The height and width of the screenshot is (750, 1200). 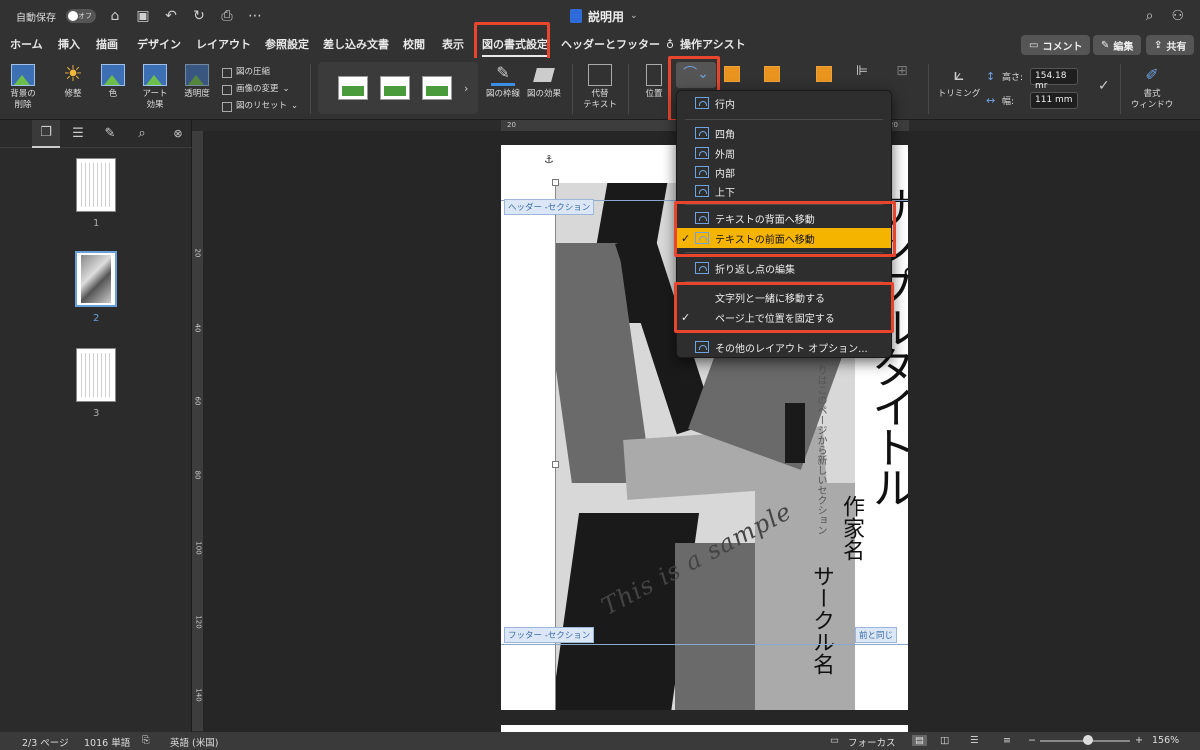 What do you see at coordinates (171, 16) in the screenshot?
I see `undo-icon: ↶` at bounding box center [171, 16].